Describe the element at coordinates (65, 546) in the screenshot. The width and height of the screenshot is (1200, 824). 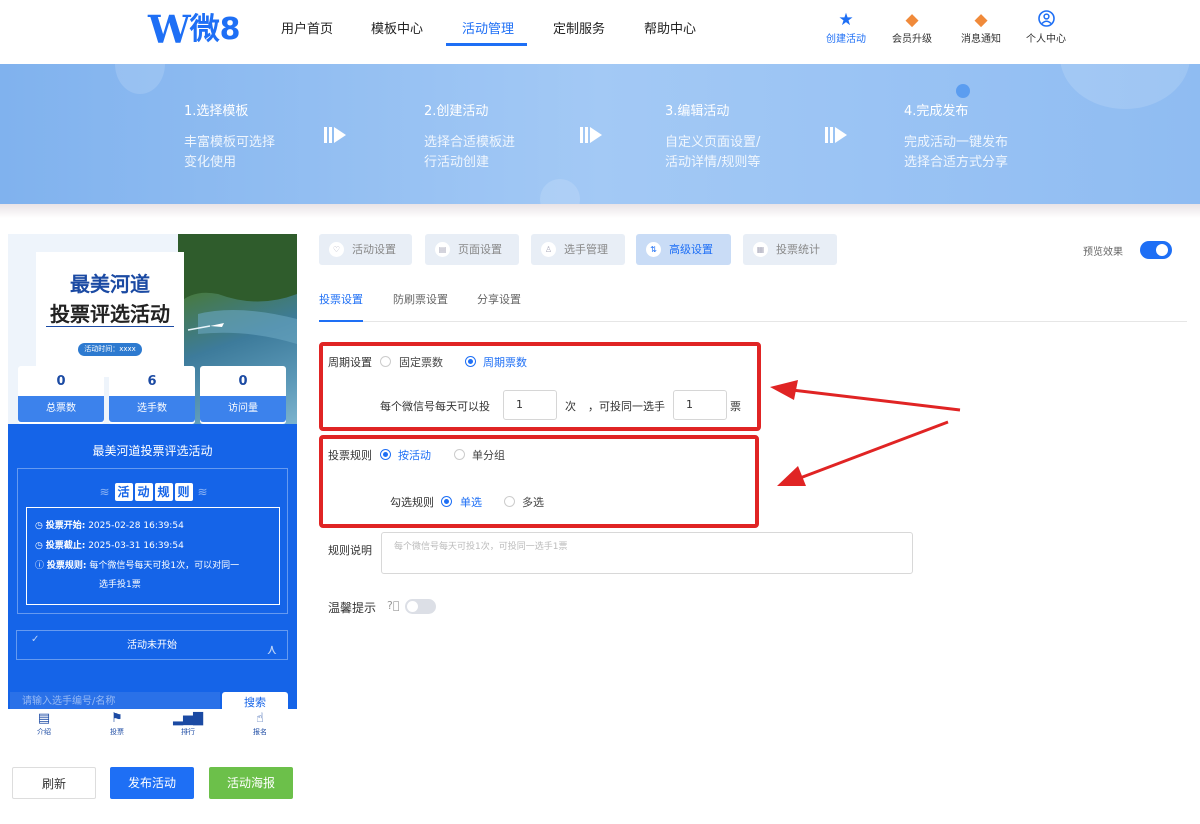
I see `rule-end-label: 投票截止:` at that location.